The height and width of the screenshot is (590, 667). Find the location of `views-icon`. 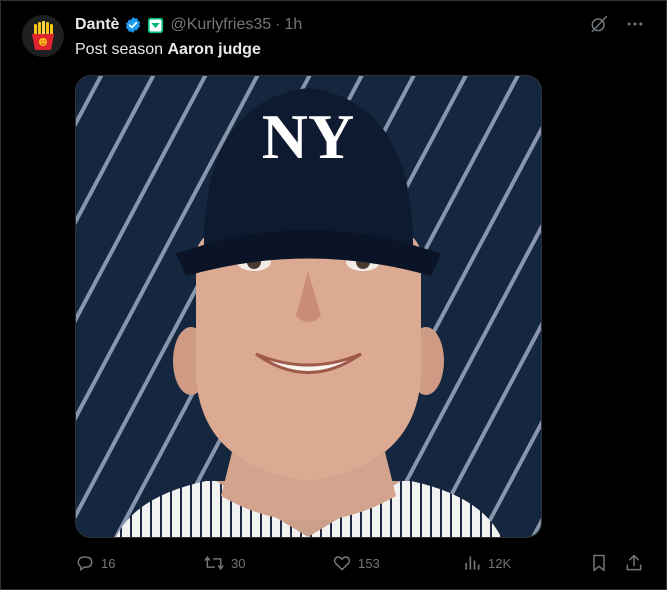

views-icon is located at coordinates (472, 563).